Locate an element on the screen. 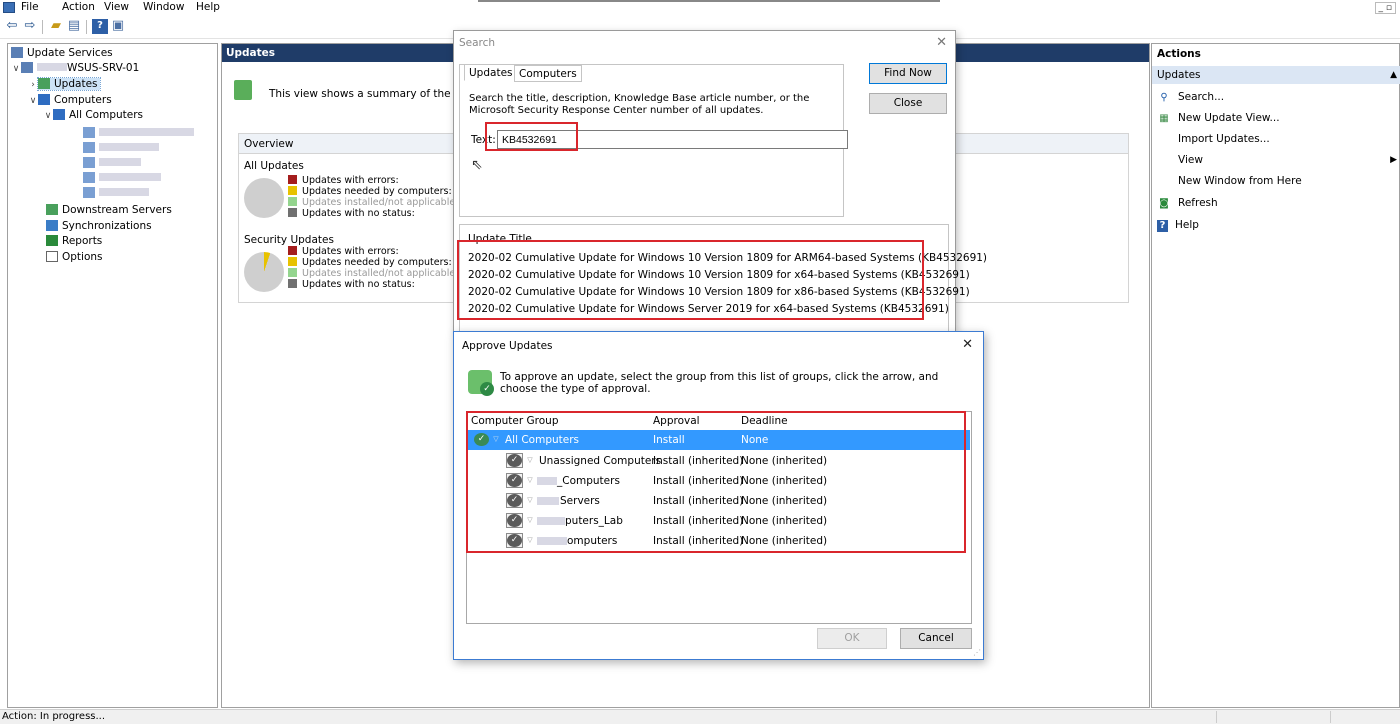 The width and height of the screenshot is (1400, 724). menu-bar: File Action View Window Help _ ▫ is located at coordinates (700, 8).